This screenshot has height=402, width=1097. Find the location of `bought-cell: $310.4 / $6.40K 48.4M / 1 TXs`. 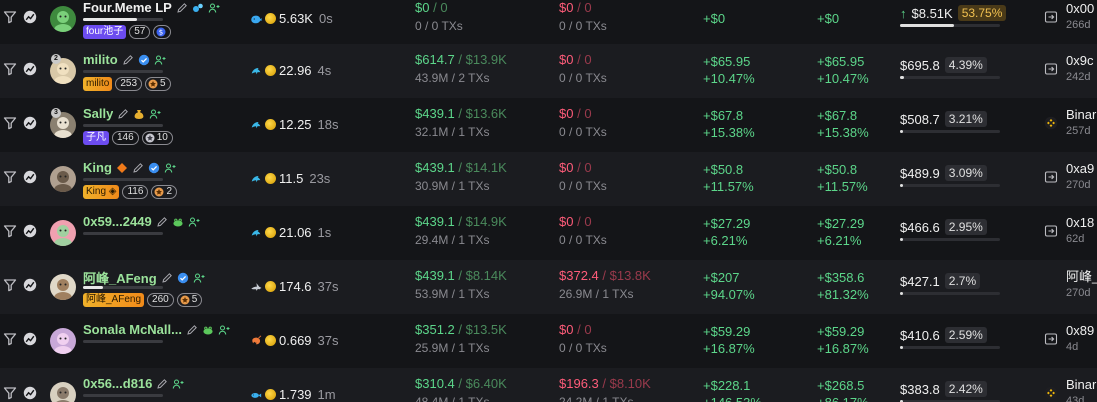

bought-cell: $310.4 / $6.40K 48.4M / 1 TXs is located at coordinates (461, 389).